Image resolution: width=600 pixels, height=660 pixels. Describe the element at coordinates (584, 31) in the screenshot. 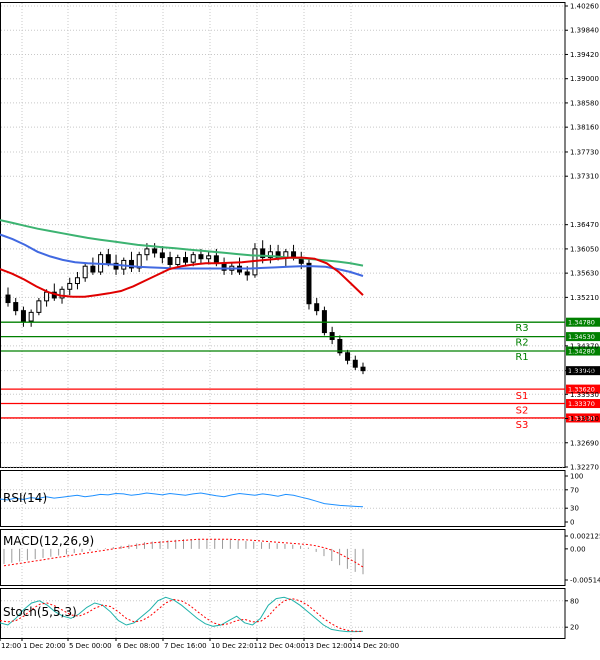

I see `price-tick-label: 1.39840` at that location.